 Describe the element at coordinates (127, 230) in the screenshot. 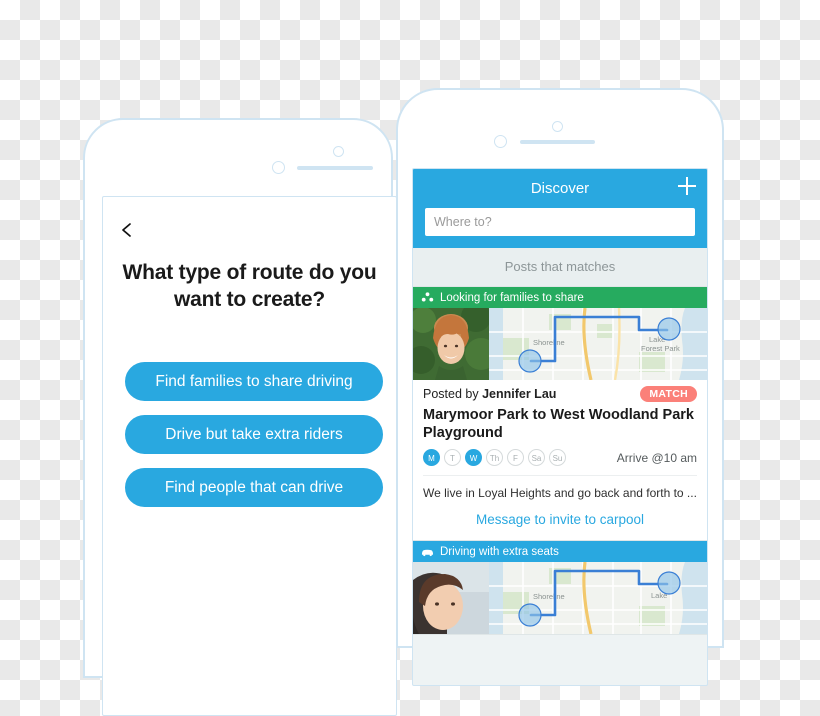

I see `chevron-left-icon` at that location.